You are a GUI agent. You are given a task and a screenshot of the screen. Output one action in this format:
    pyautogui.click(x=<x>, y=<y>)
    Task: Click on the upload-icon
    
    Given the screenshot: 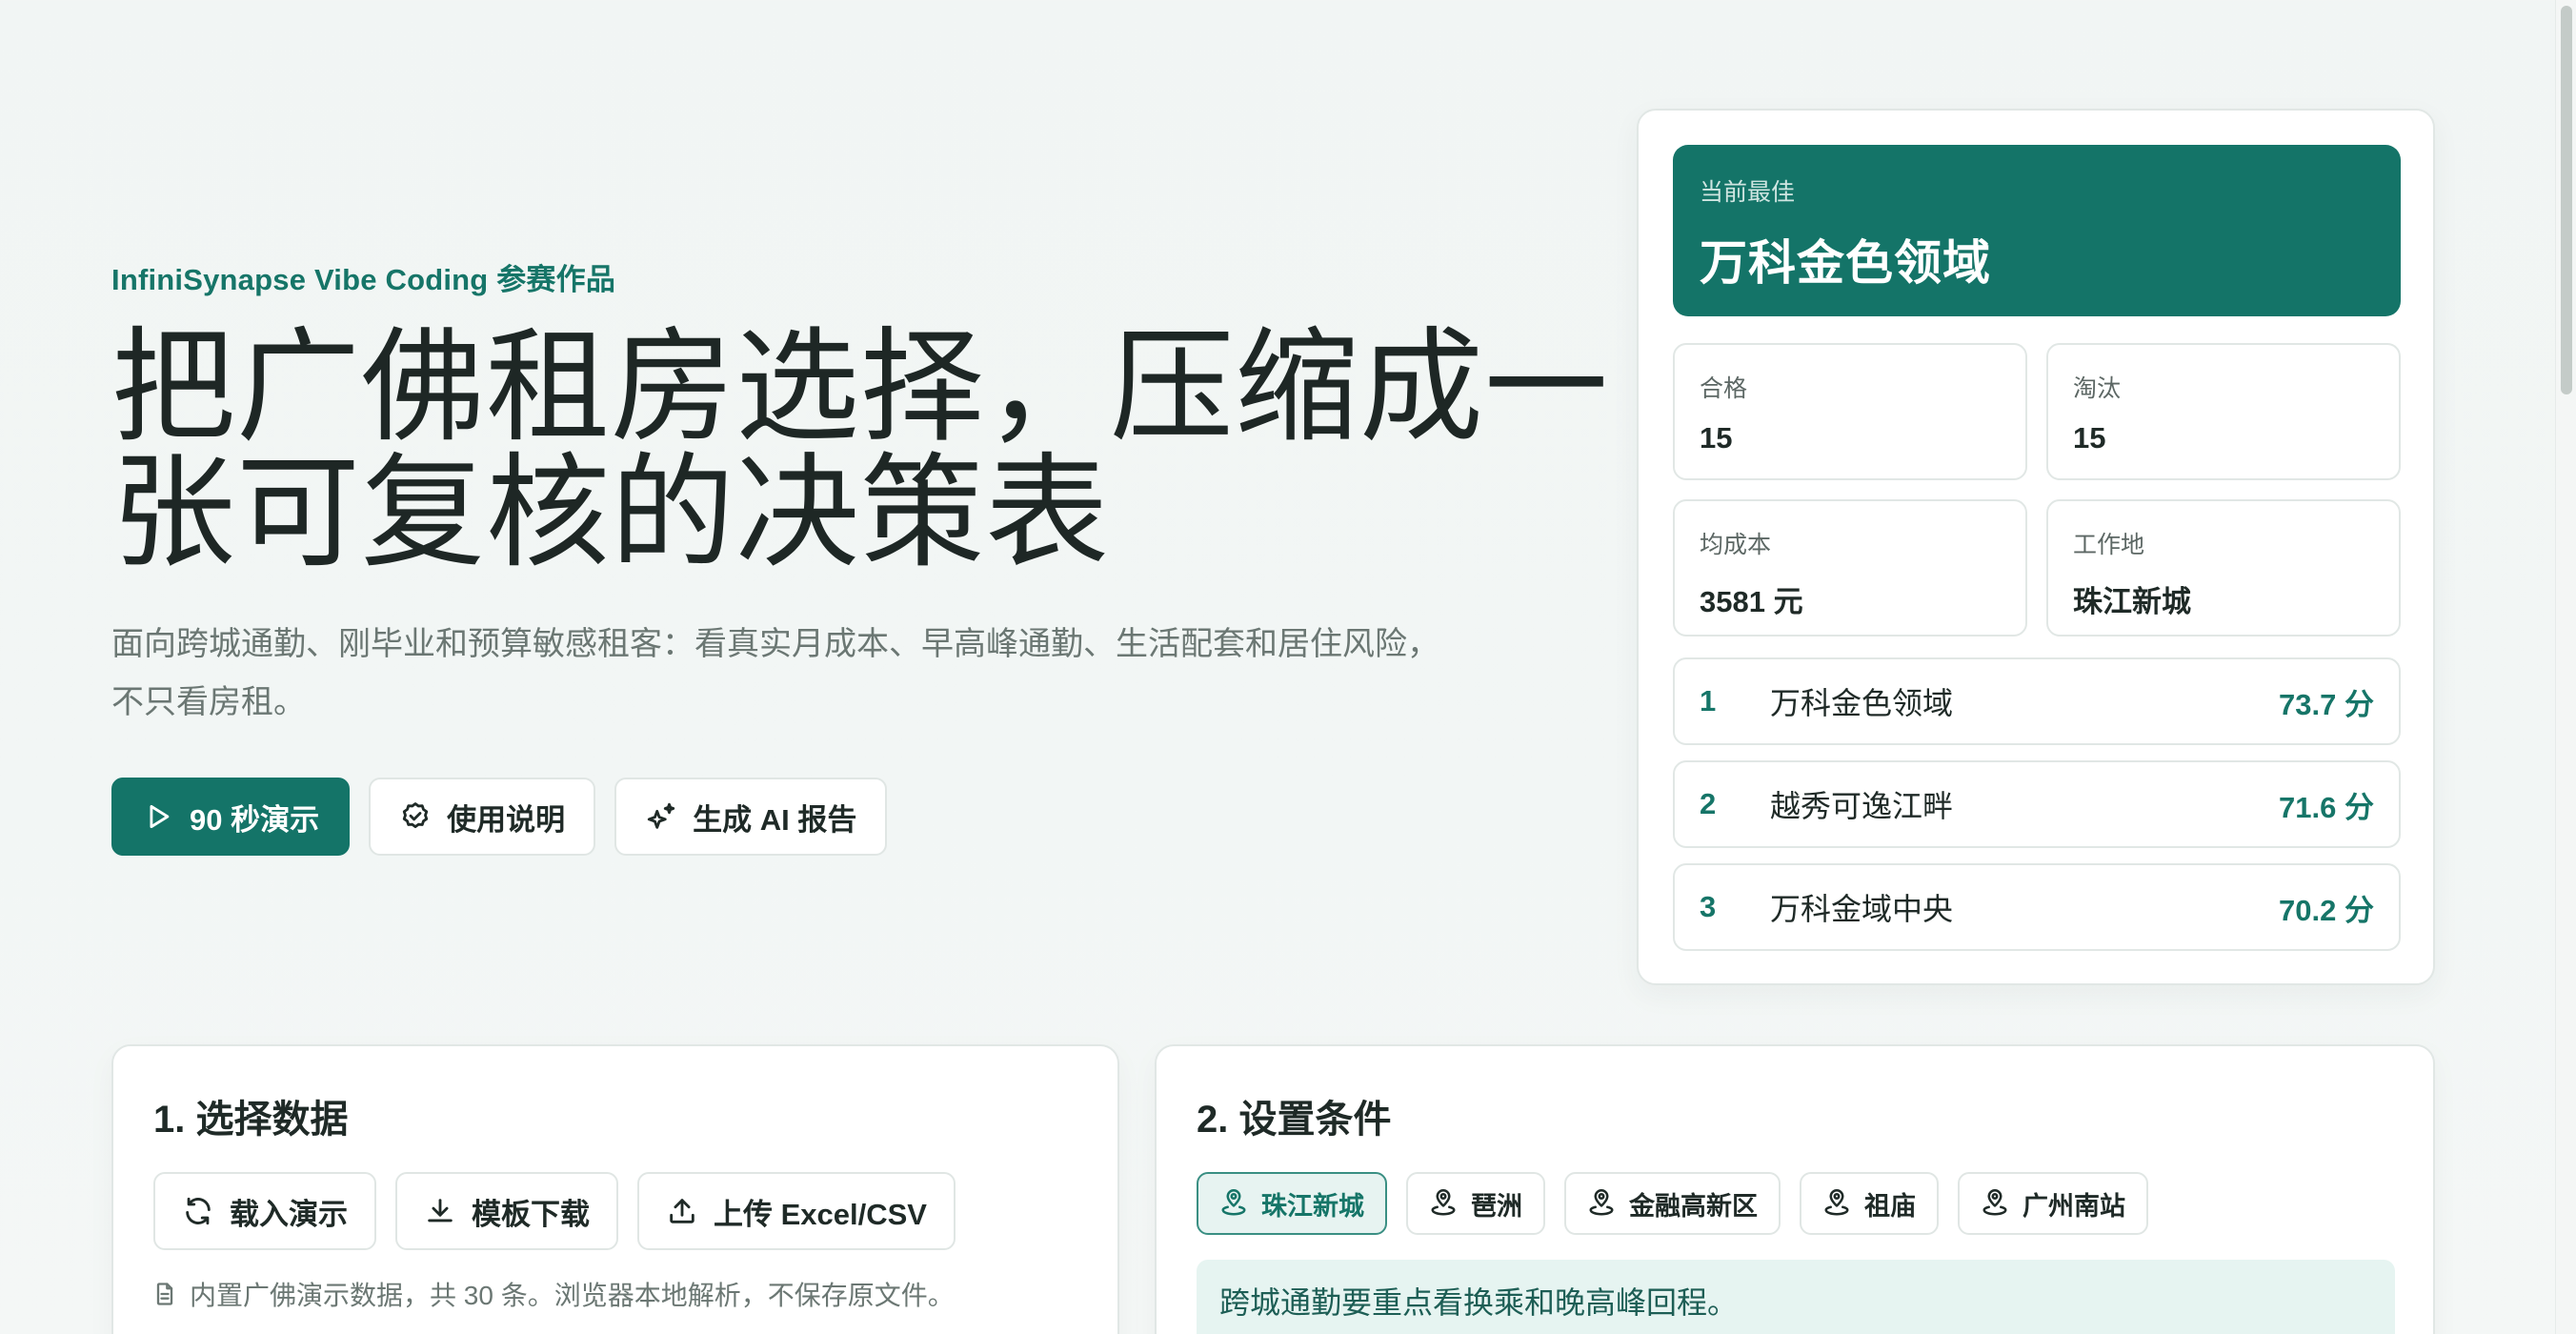 What is the action you would take?
    pyautogui.click(x=682, y=1211)
    